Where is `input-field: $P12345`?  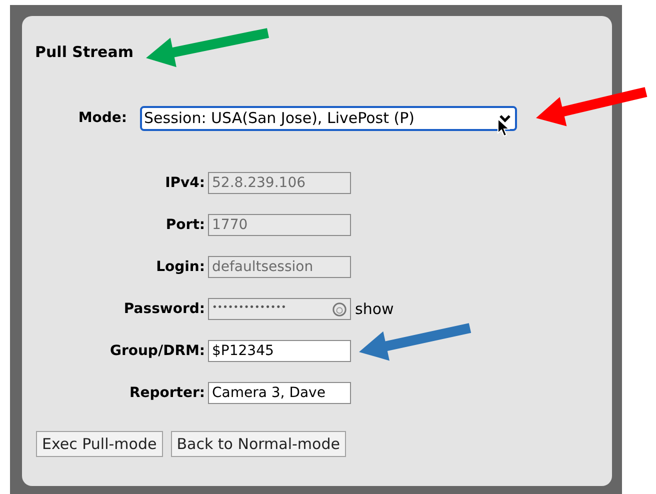
input-field: $P12345 is located at coordinates (279, 351).